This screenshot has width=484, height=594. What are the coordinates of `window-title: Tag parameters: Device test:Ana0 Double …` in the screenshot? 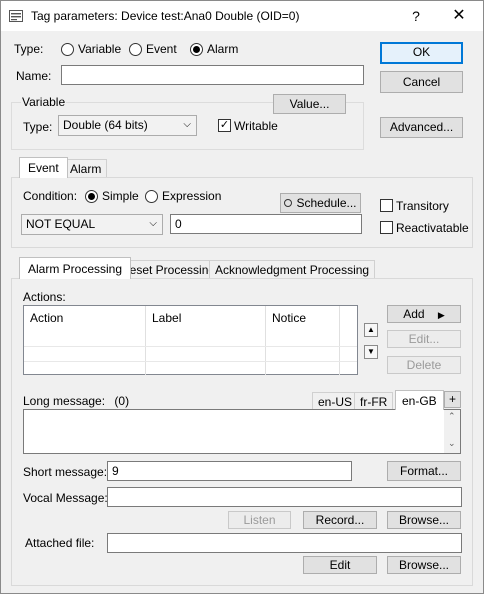 It's located at (165, 16).